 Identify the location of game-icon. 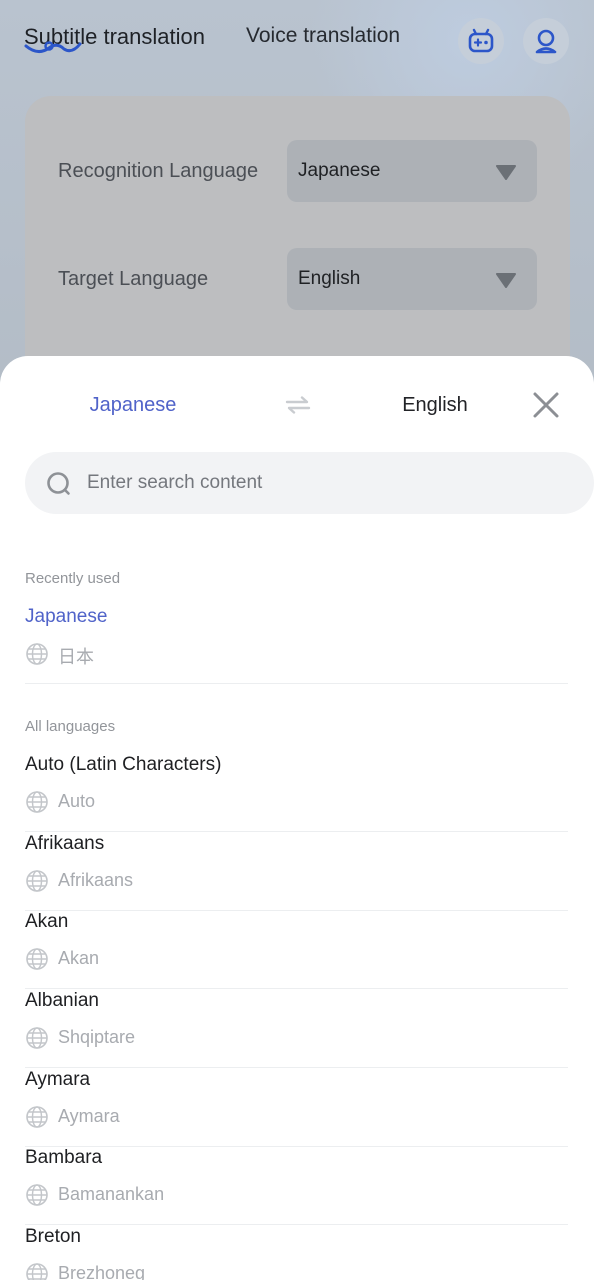
(481, 40).